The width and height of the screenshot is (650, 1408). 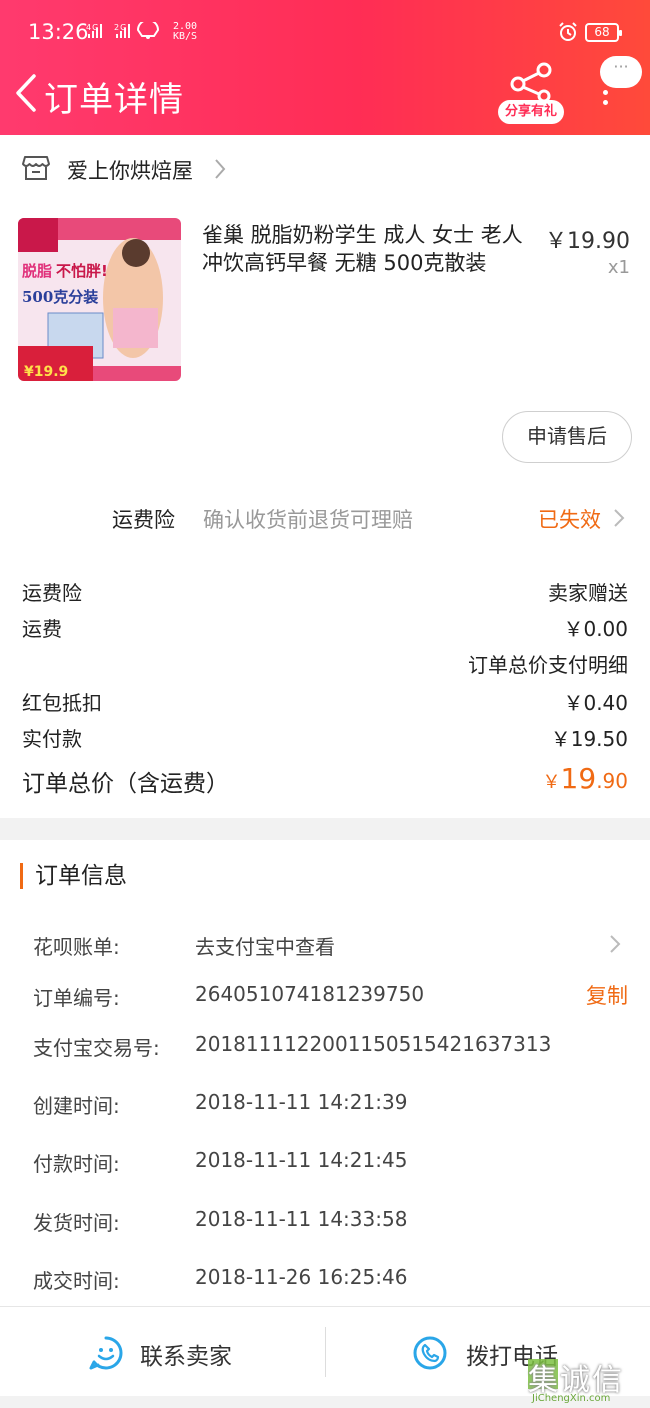 What do you see at coordinates (531, 82) in the screenshot?
I see `share-icon` at bounding box center [531, 82].